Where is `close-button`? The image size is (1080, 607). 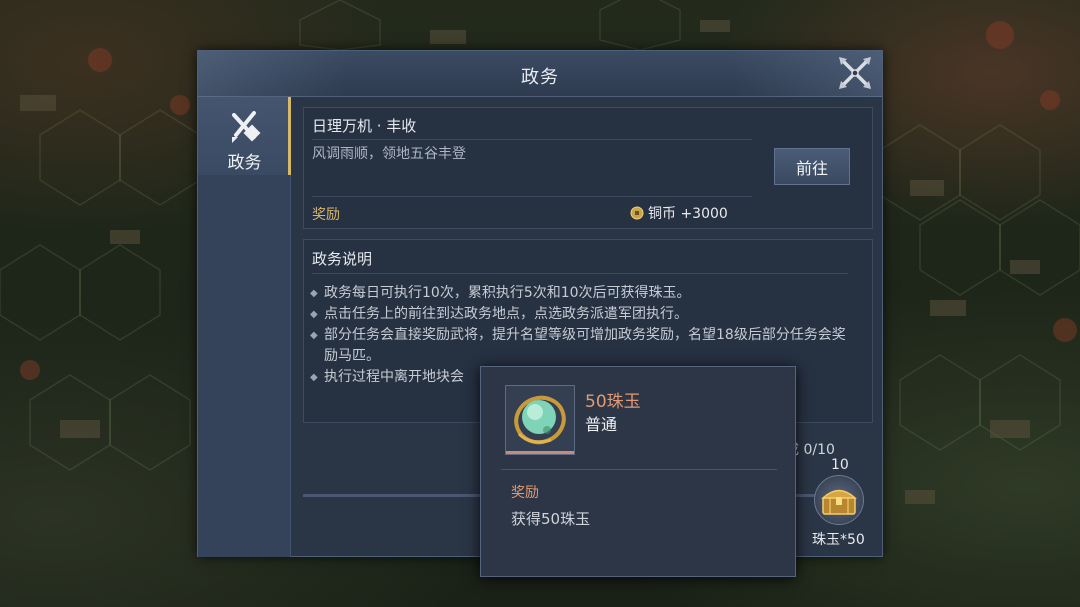 close-button is located at coordinates (855, 73).